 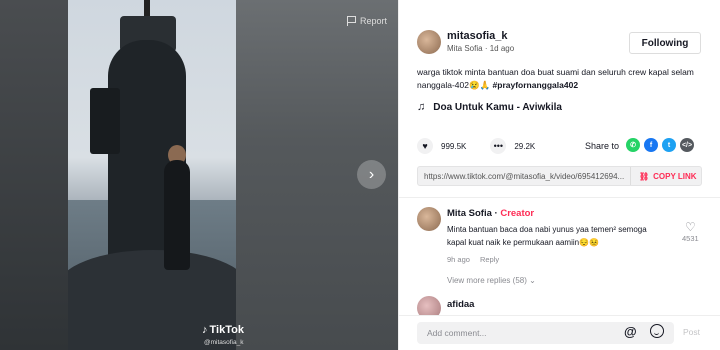 I want to click on creator-badge: Creator, so click(x=517, y=213).